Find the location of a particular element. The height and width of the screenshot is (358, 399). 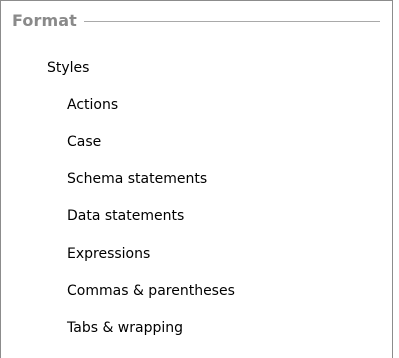

tree-item-commas-parentheses: Commas & parentheses is located at coordinates (151, 291).